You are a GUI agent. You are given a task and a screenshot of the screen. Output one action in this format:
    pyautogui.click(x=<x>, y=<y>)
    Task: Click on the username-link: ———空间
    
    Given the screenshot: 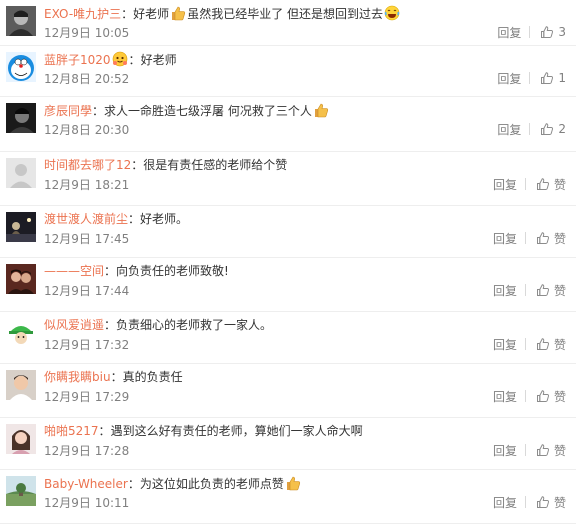 What is the action you would take?
    pyautogui.click(x=74, y=271)
    